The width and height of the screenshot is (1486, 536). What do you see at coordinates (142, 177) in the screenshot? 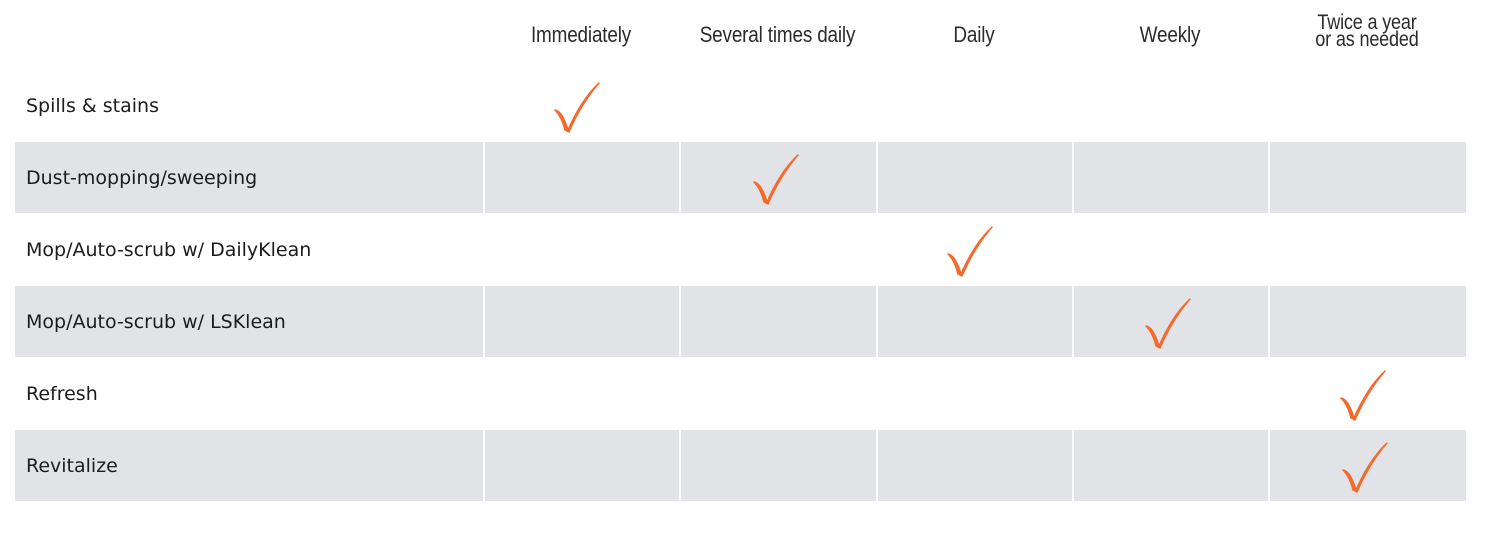
I see `row-label: Dust-mopping/sweeping` at bounding box center [142, 177].